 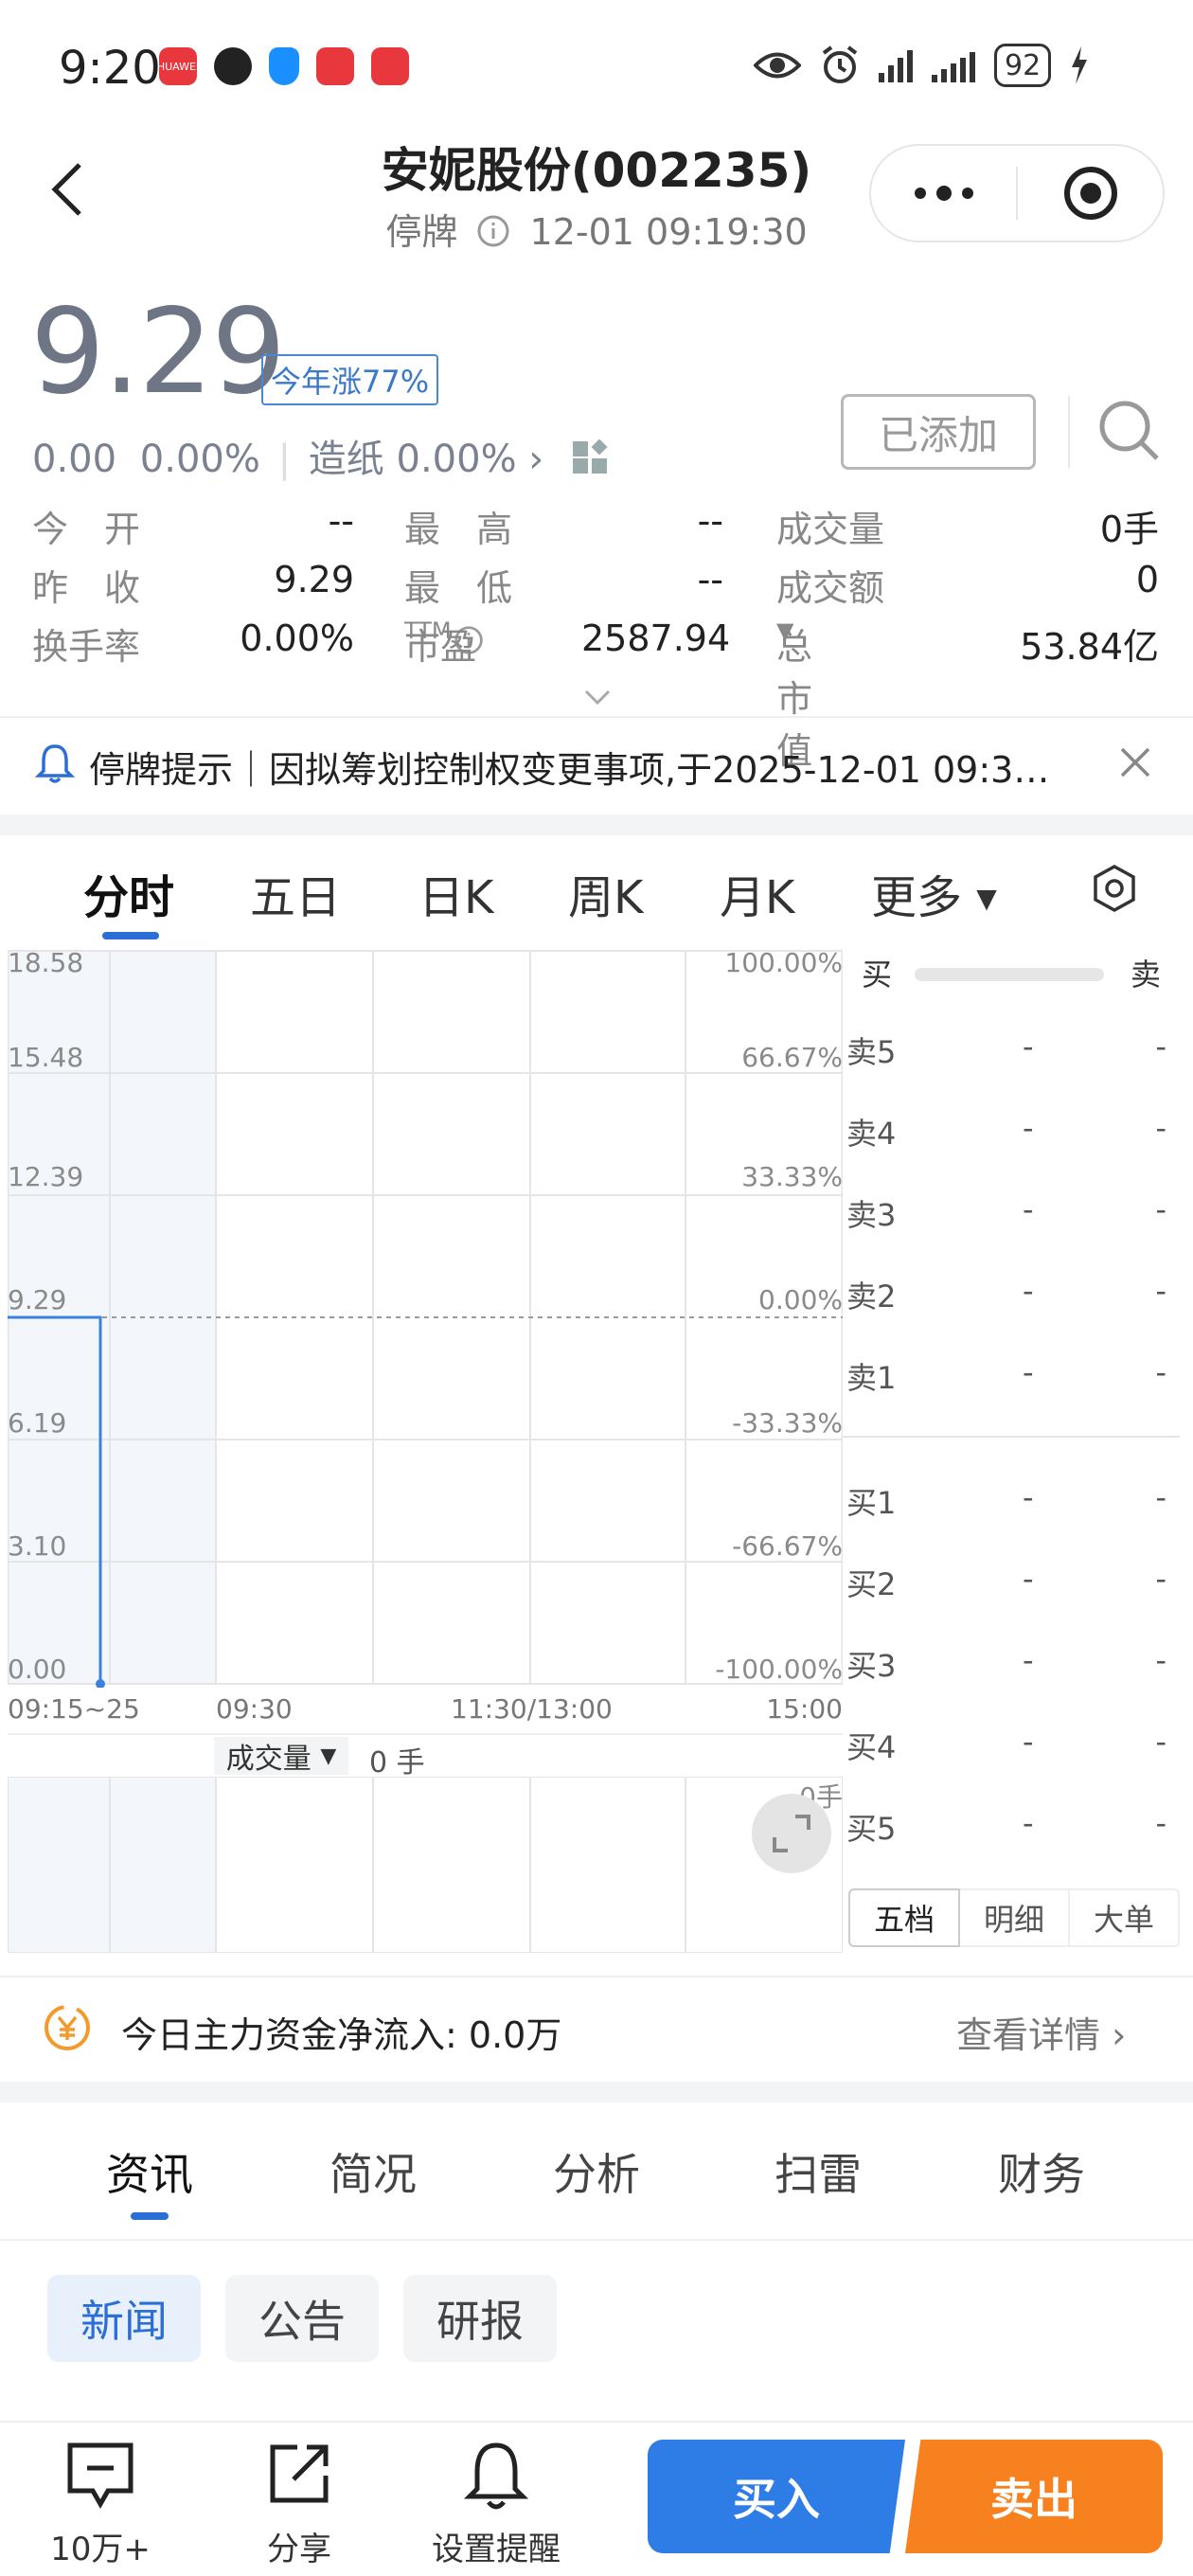 What do you see at coordinates (178, 66) in the screenshot?
I see `huawei-app-icon: HUAWEI` at bounding box center [178, 66].